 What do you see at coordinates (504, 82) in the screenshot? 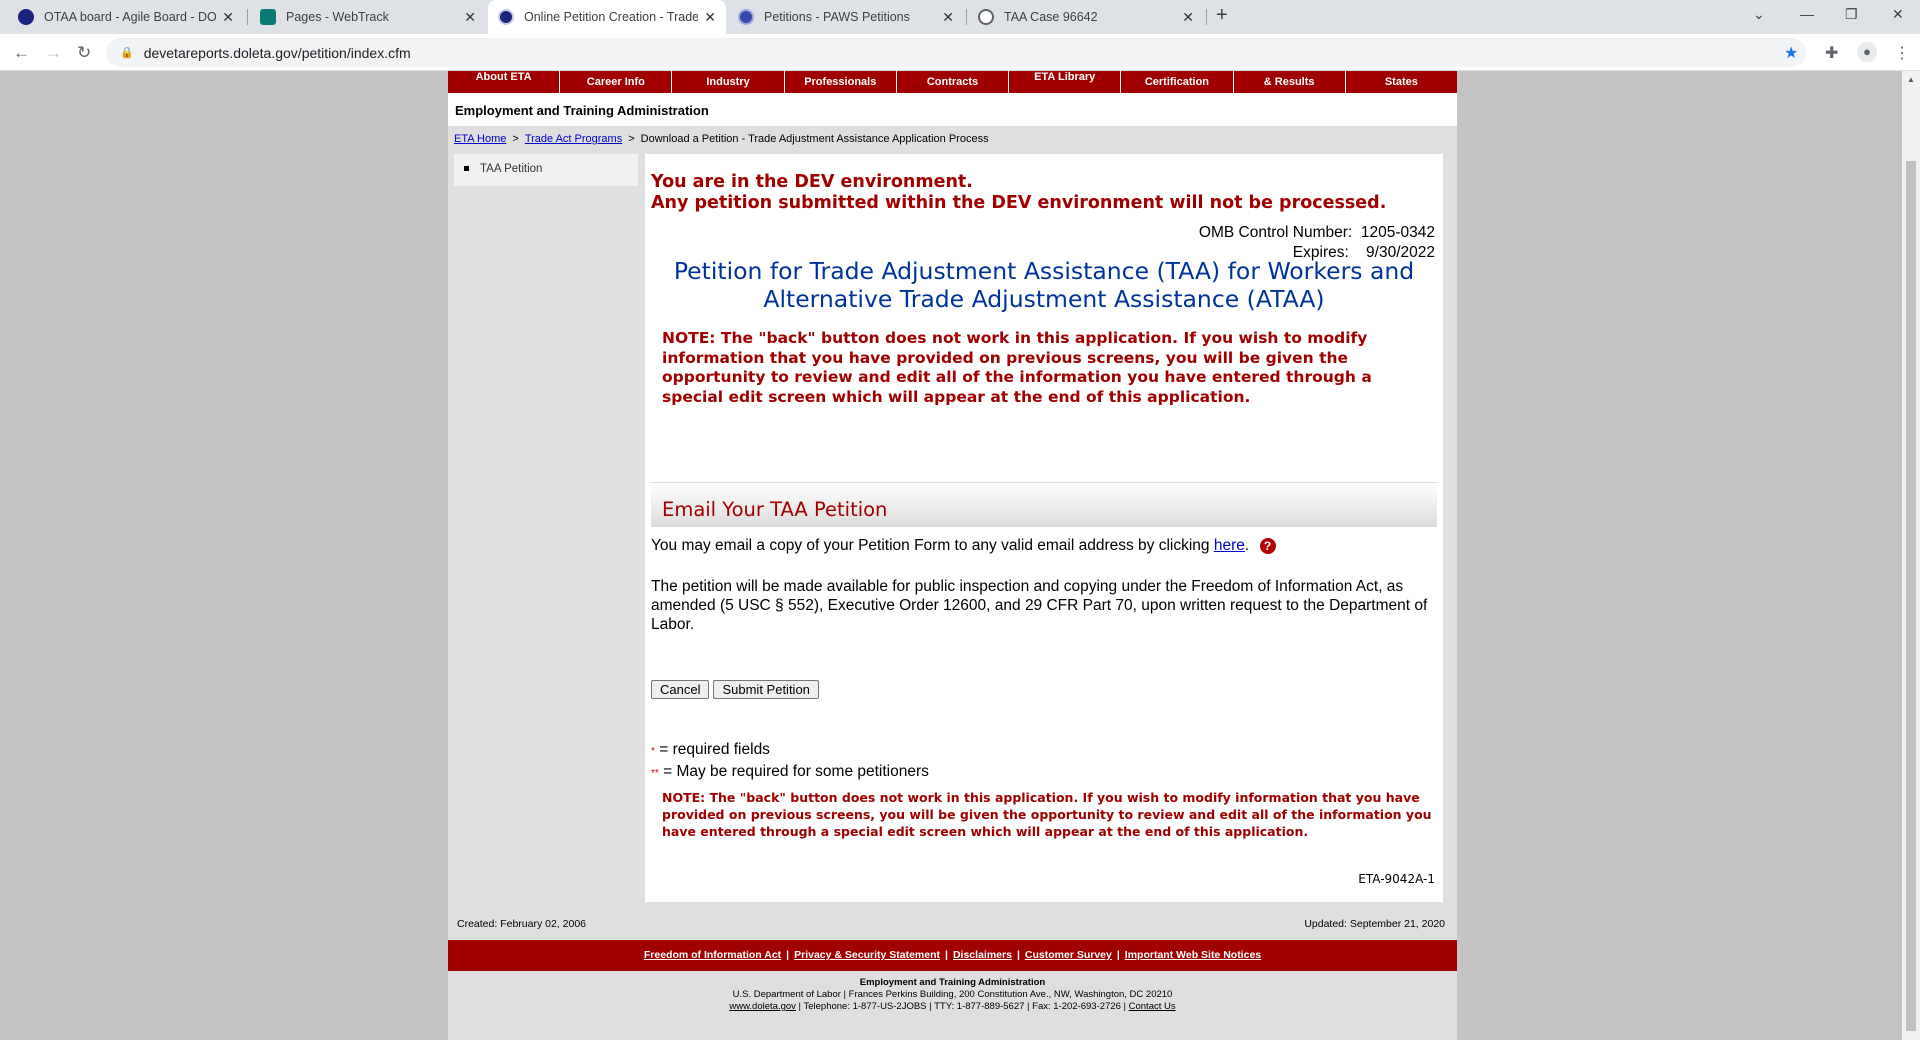
I see `nav-about-eta: About ETA` at bounding box center [504, 82].